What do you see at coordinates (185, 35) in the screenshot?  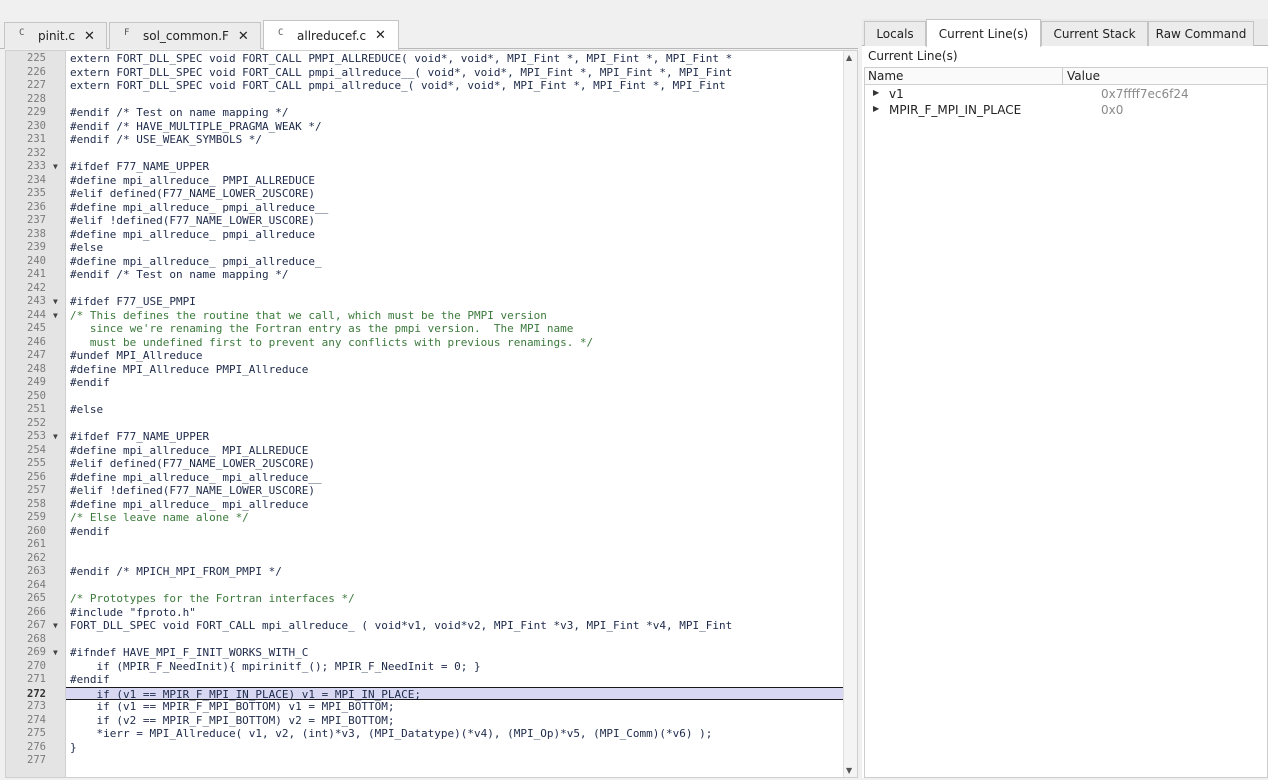 I see `file-tab-sol-common: F sol_common.F ✕` at bounding box center [185, 35].